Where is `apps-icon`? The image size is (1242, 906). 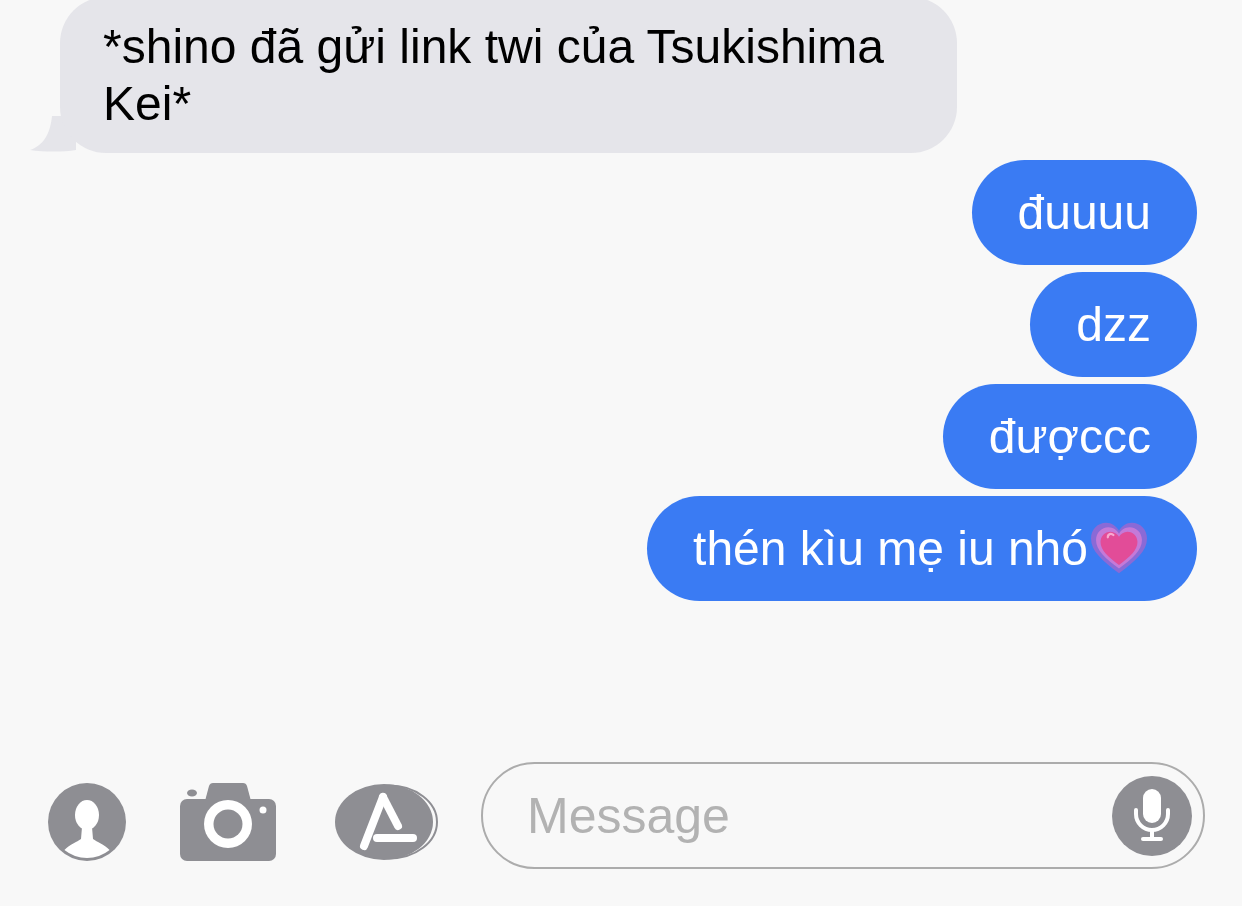
apps-icon is located at coordinates (386, 822).